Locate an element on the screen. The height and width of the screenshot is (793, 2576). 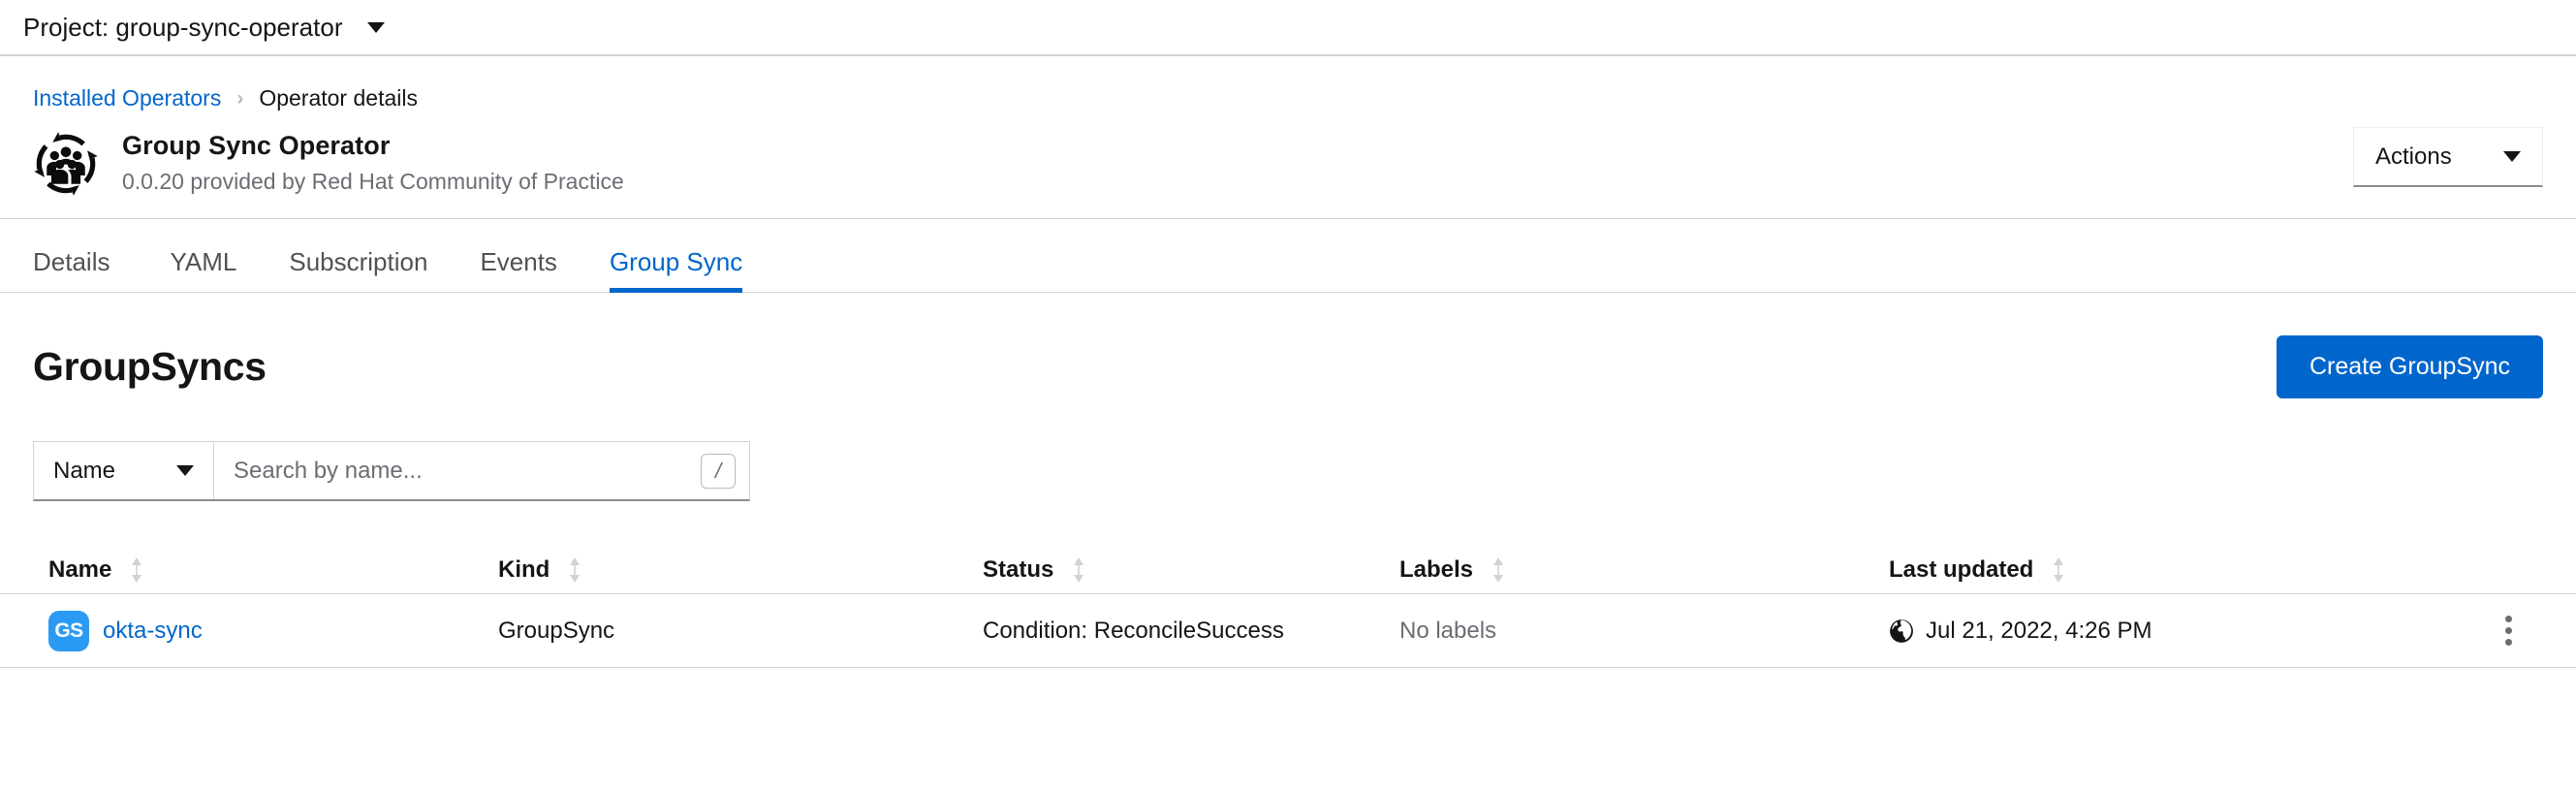
kebab-menu-icon is located at coordinates (2509, 630).